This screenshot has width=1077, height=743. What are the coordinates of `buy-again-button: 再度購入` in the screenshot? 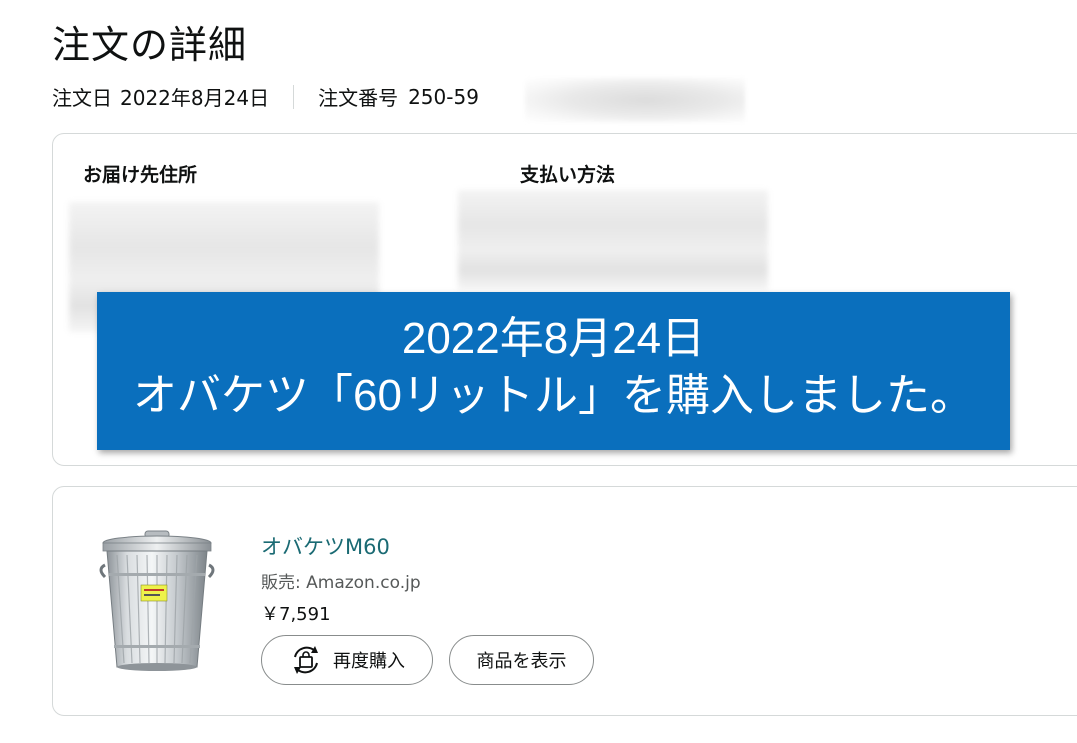 It's located at (347, 660).